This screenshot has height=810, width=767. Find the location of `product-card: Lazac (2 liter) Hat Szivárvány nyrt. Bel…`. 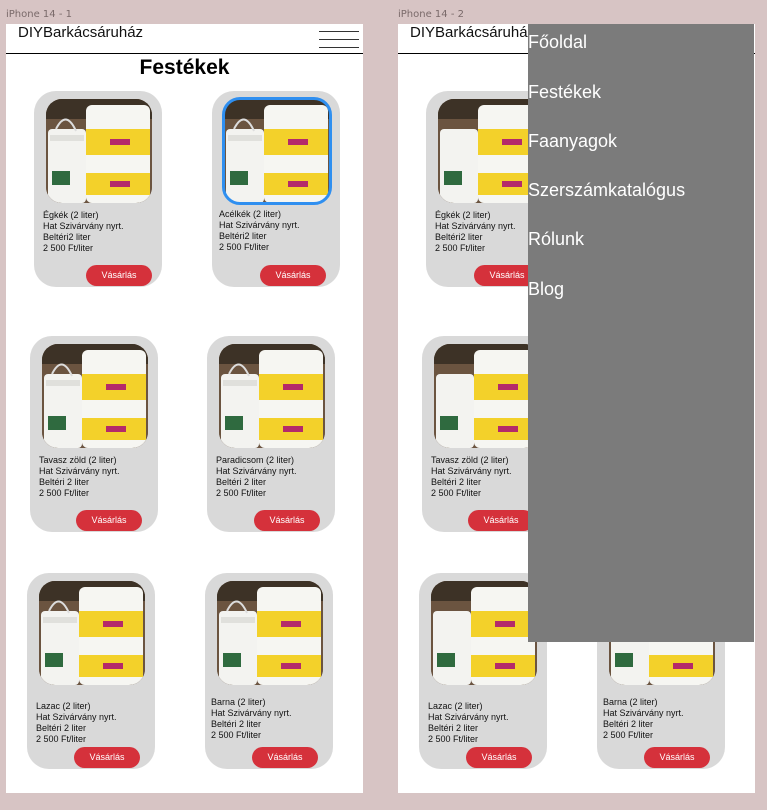

product-card: Lazac (2 liter) Hat Szivárvány nyrt. Bel… is located at coordinates (91, 671).